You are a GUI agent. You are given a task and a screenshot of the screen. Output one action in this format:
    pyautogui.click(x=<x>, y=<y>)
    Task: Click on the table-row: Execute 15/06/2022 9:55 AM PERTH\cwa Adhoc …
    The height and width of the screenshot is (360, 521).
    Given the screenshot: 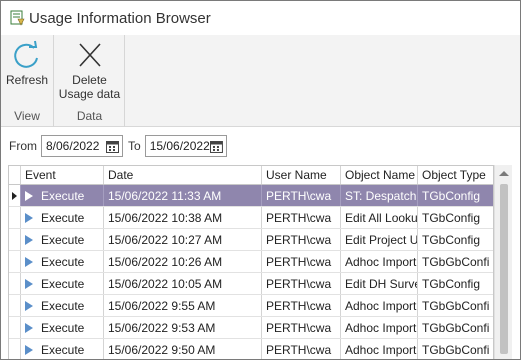 What is the action you would take?
    pyautogui.click(x=251, y=306)
    